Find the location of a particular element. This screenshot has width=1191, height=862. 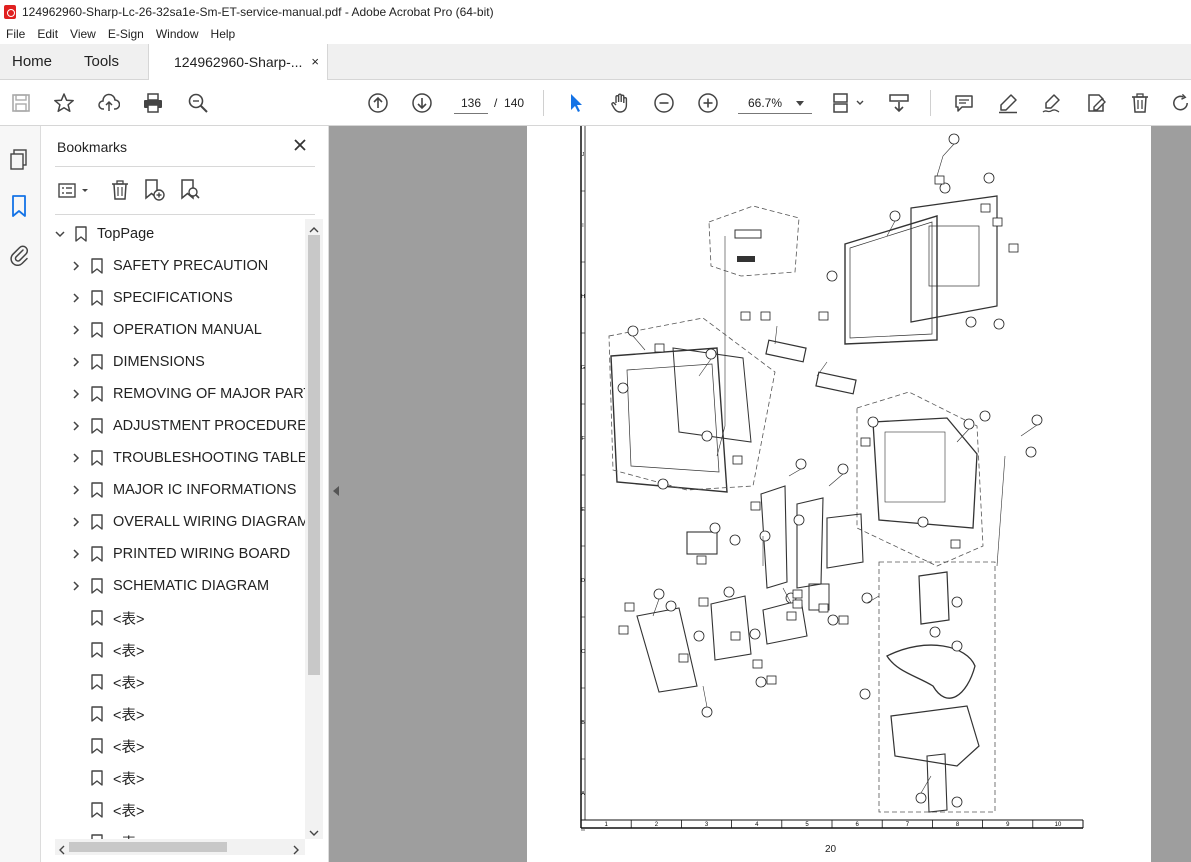

zoom-in-icon is located at coordinates (708, 103).